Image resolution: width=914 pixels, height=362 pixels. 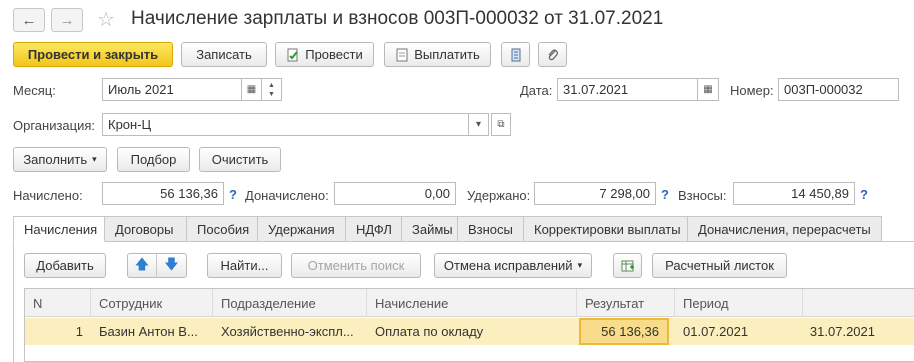 What do you see at coordinates (189, 193) in the screenshot?
I see `accrued-value: 56 136,36` at bounding box center [189, 193].